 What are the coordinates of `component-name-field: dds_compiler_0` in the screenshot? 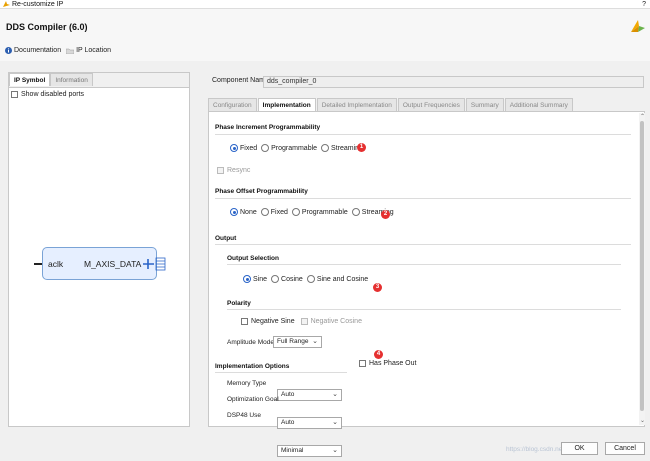 It's located at (453, 82).